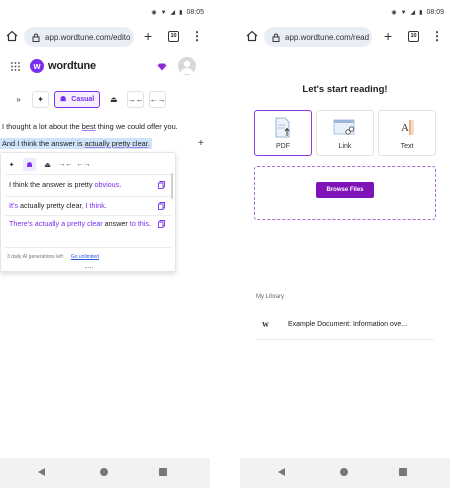  I want to click on status-bar: ◉ ▼ ◢ ▮ 08:05, so click(105, 12).